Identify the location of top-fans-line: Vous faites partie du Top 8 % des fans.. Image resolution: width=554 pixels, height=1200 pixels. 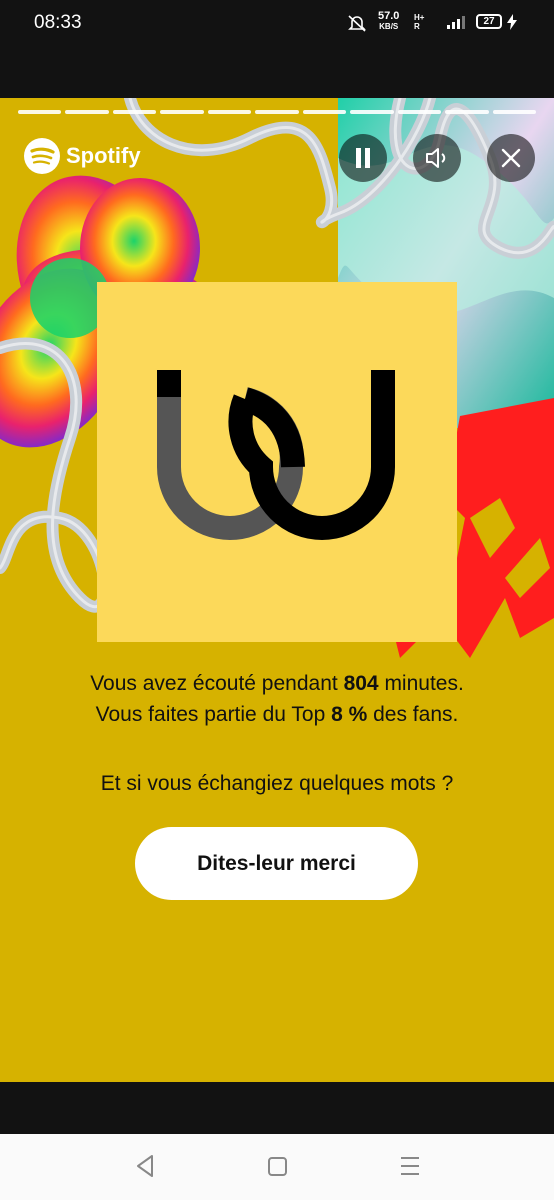
(277, 714).